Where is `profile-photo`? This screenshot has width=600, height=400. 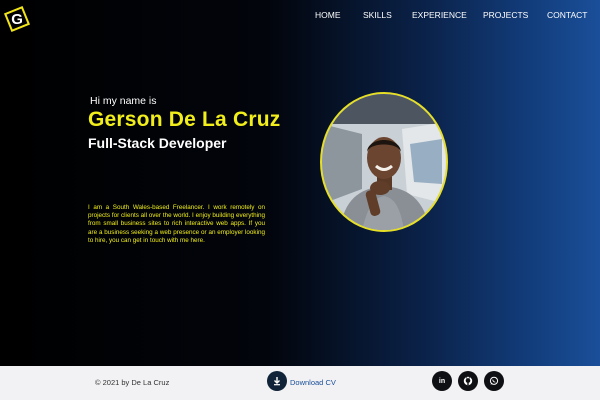 profile-photo is located at coordinates (384, 162).